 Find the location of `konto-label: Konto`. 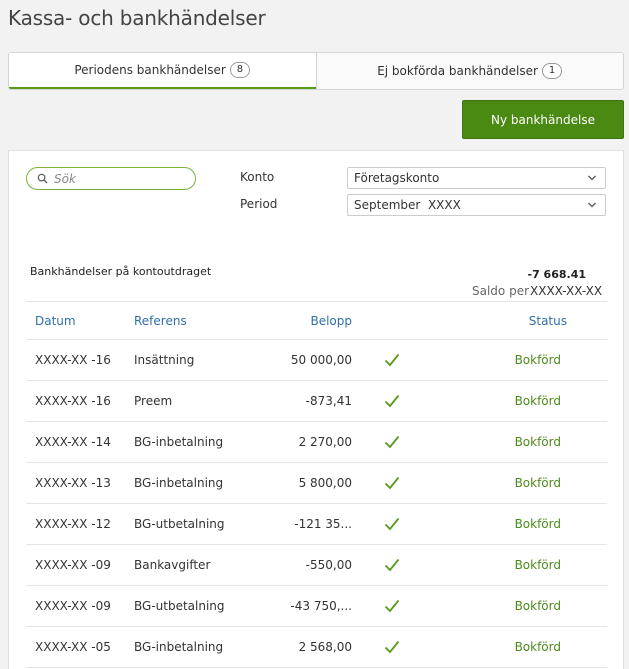

konto-label: Konto is located at coordinates (257, 177).